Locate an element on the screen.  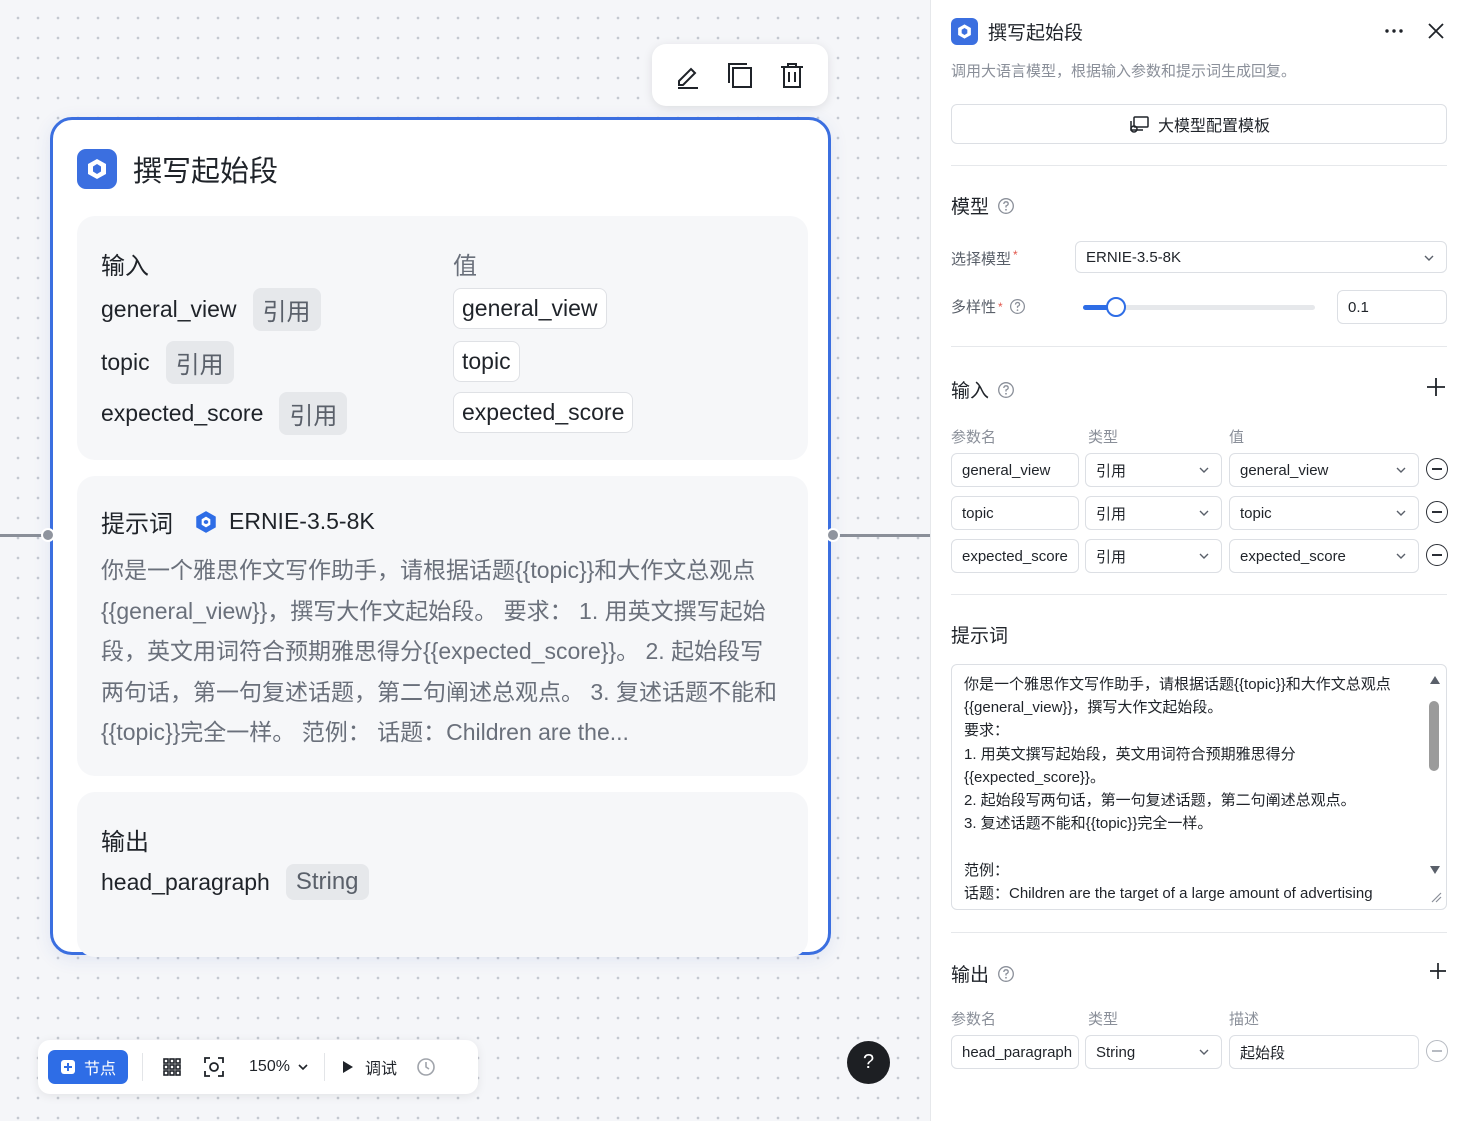
param-name-input: expected_score is located at coordinates (1015, 556).